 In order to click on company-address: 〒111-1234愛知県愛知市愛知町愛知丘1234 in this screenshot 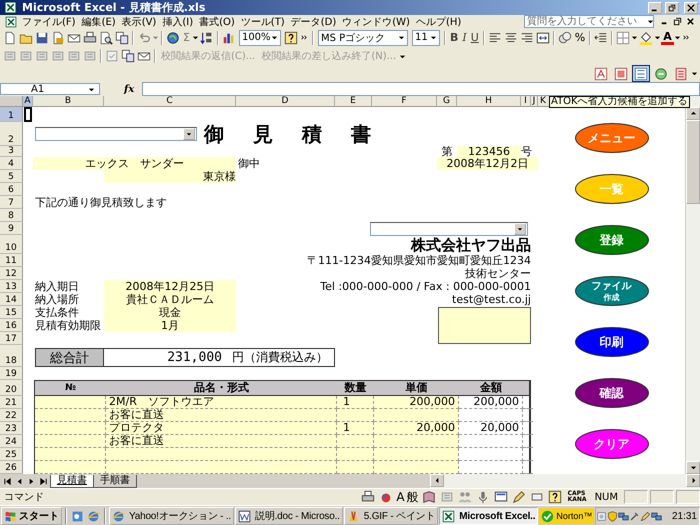, I will do `click(419, 260)`.